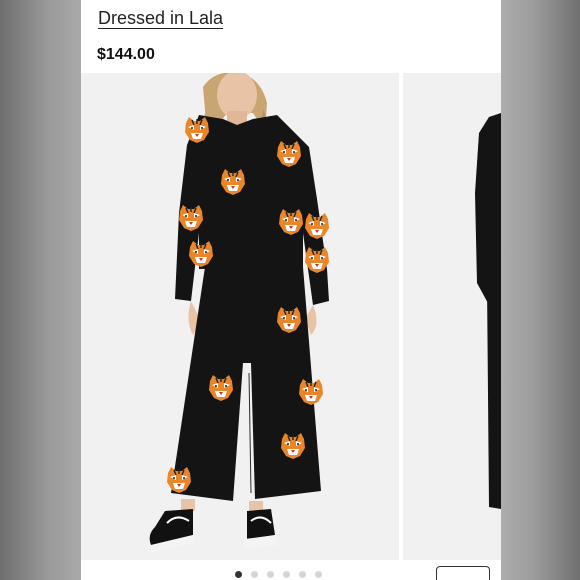 The image size is (580, 580). What do you see at coordinates (452, 316) in the screenshot?
I see `product-image-next` at bounding box center [452, 316].